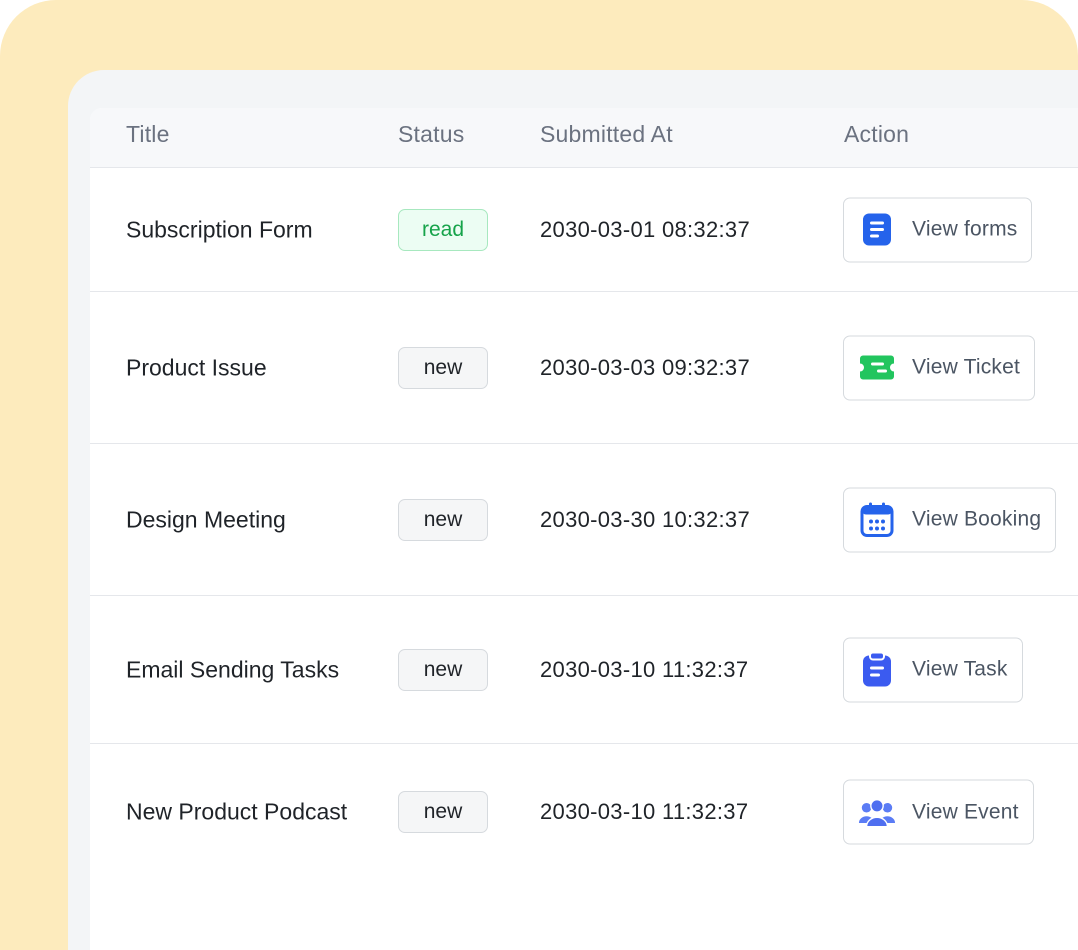 The width and height of the screenshot is (1078, 950). I want to click on clipboard-icon, so click(877, 670).